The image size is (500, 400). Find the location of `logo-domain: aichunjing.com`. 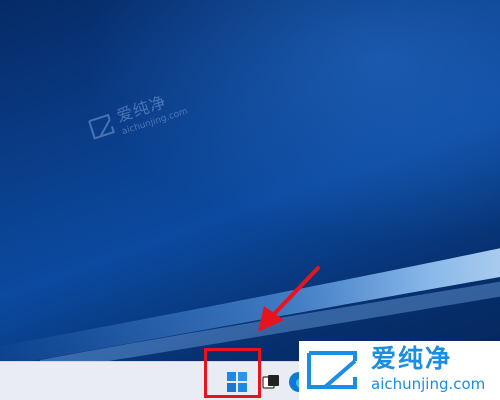

logo-domain: aichunjing.com is located at coordinates (428, 384).